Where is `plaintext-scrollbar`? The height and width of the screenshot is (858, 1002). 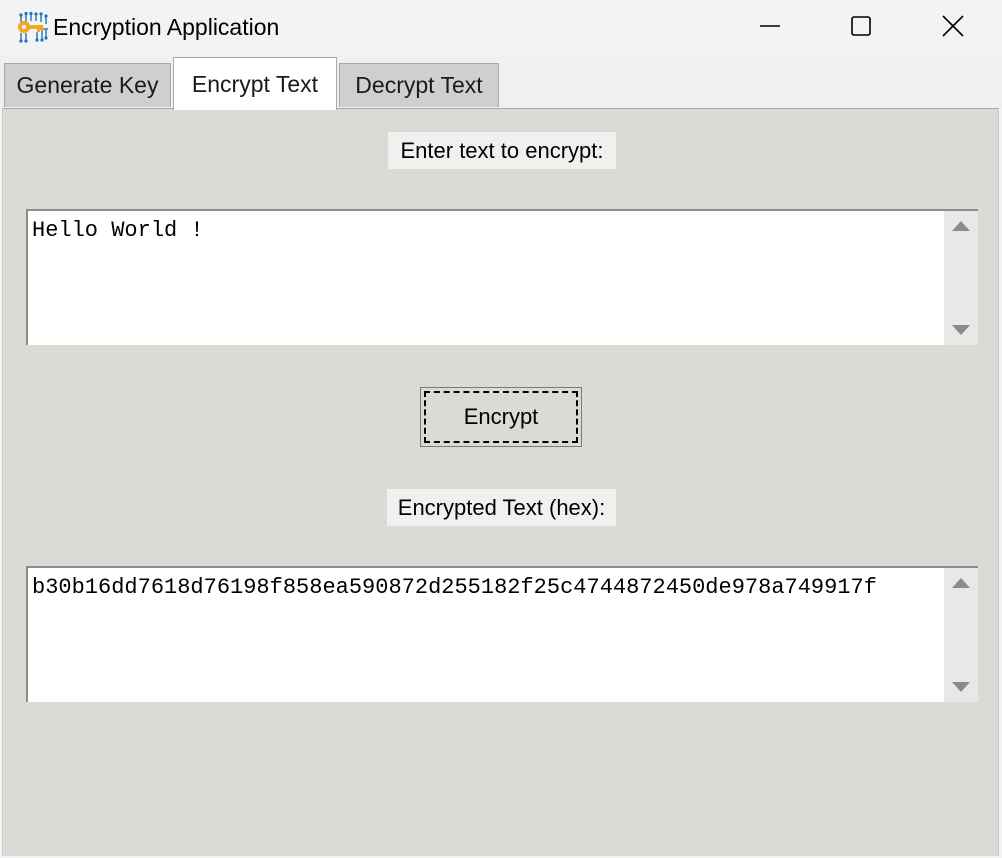
plaintext-scrollbar is located at coordinates (961, 278).